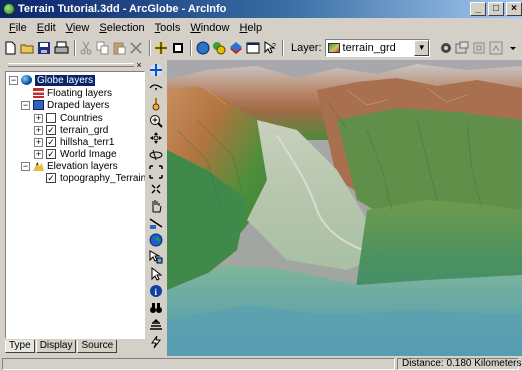 The width and height of the screenshot is (522, 371). What do you see at coordinates (514, 9) in the screenshot?
I see `close-button: ×` at bounding box center [514, 9].